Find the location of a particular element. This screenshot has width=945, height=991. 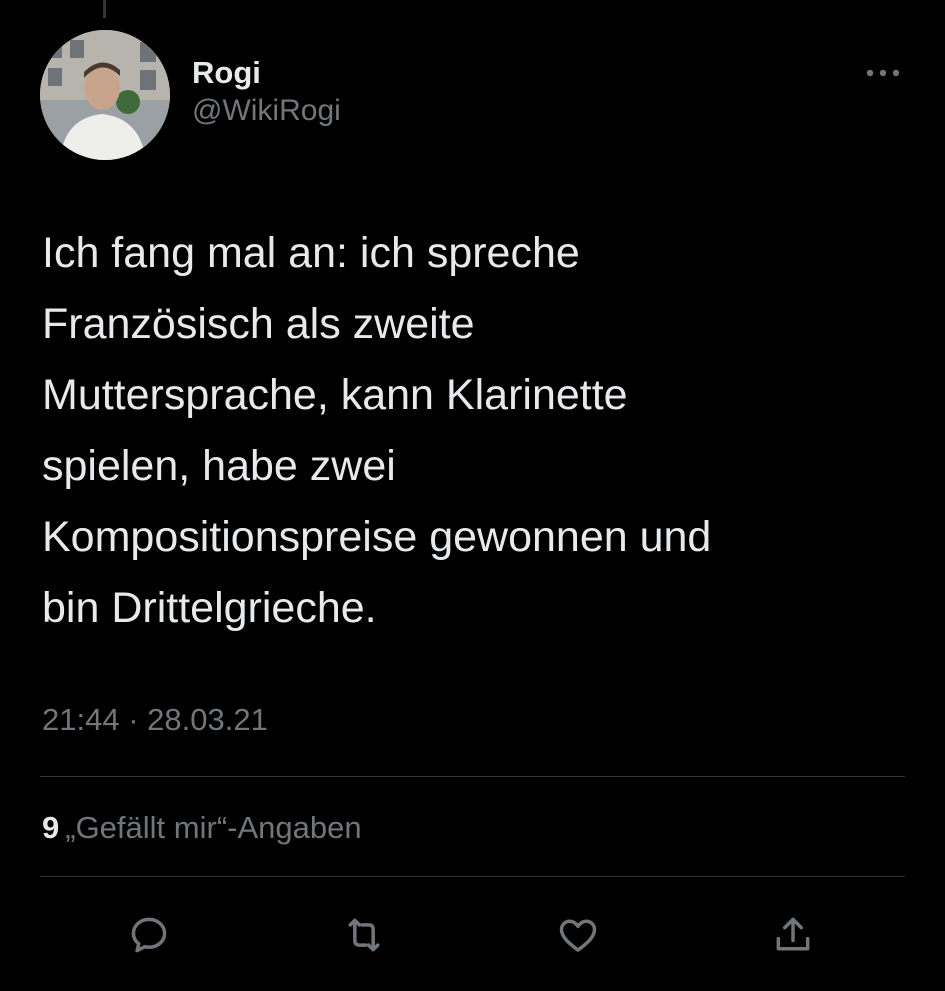

tweet-action-bar is located at coordinates (472, 935).